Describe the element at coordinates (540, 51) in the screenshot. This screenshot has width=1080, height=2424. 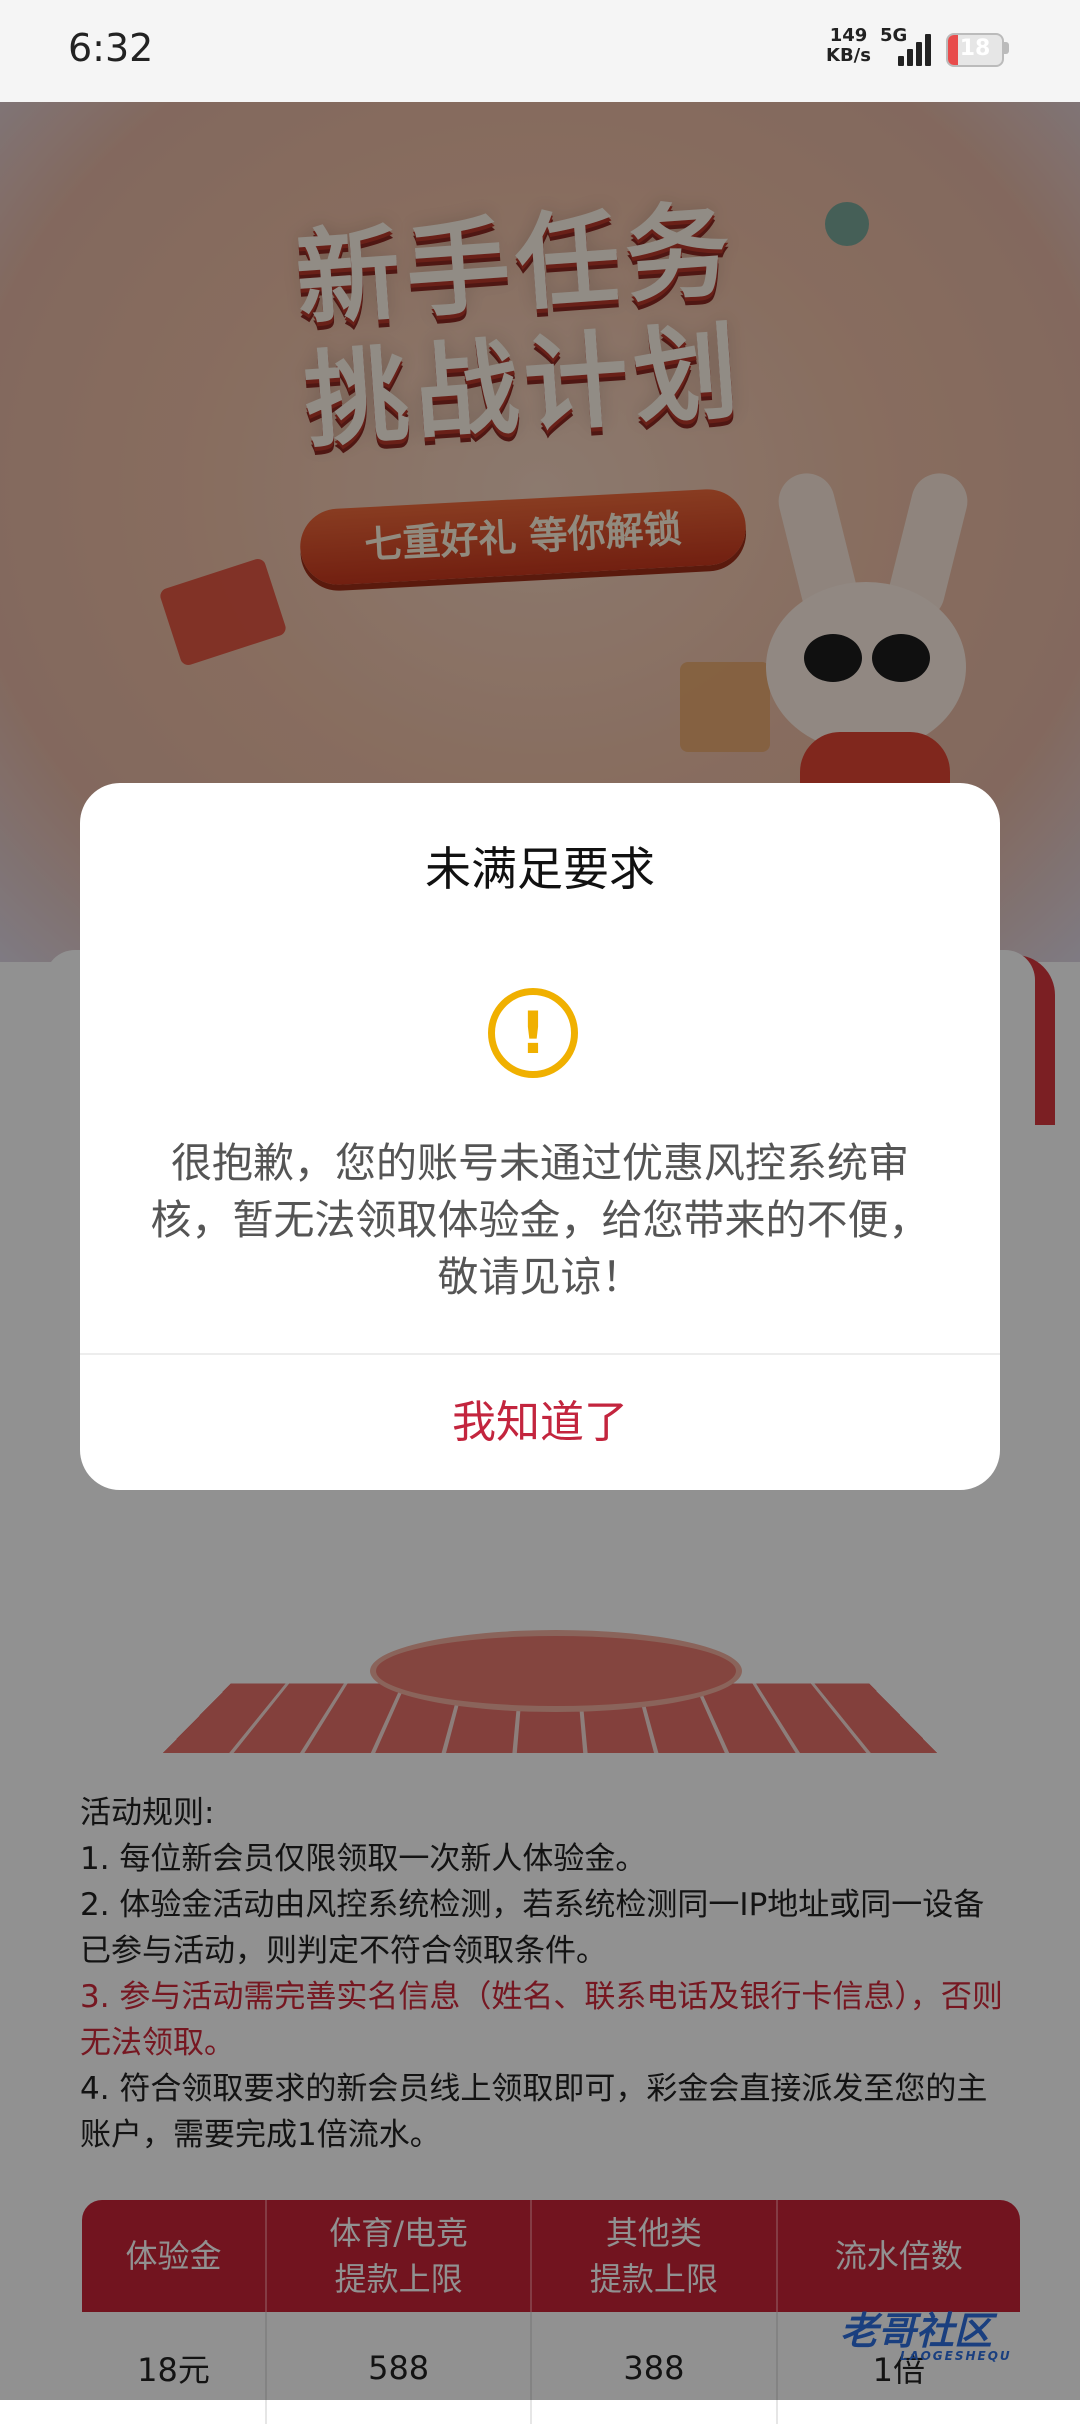
I see `status-bar: 6:32 149 KB/s 5G 18` at that location.